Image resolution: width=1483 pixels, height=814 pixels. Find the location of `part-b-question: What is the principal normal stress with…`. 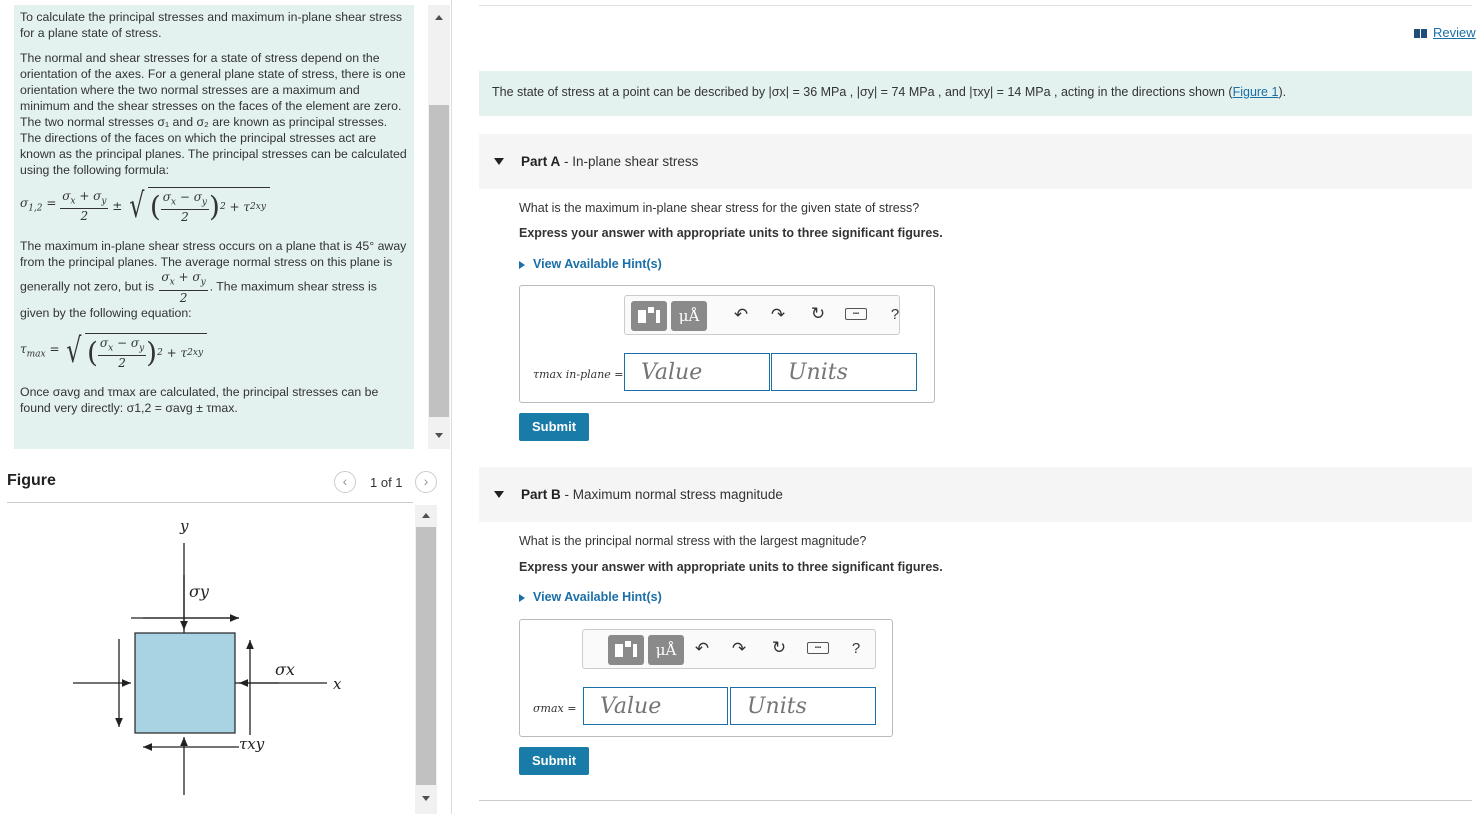

part-b-question: What is the principal normal stress with… is located at coordinates (693, 541).